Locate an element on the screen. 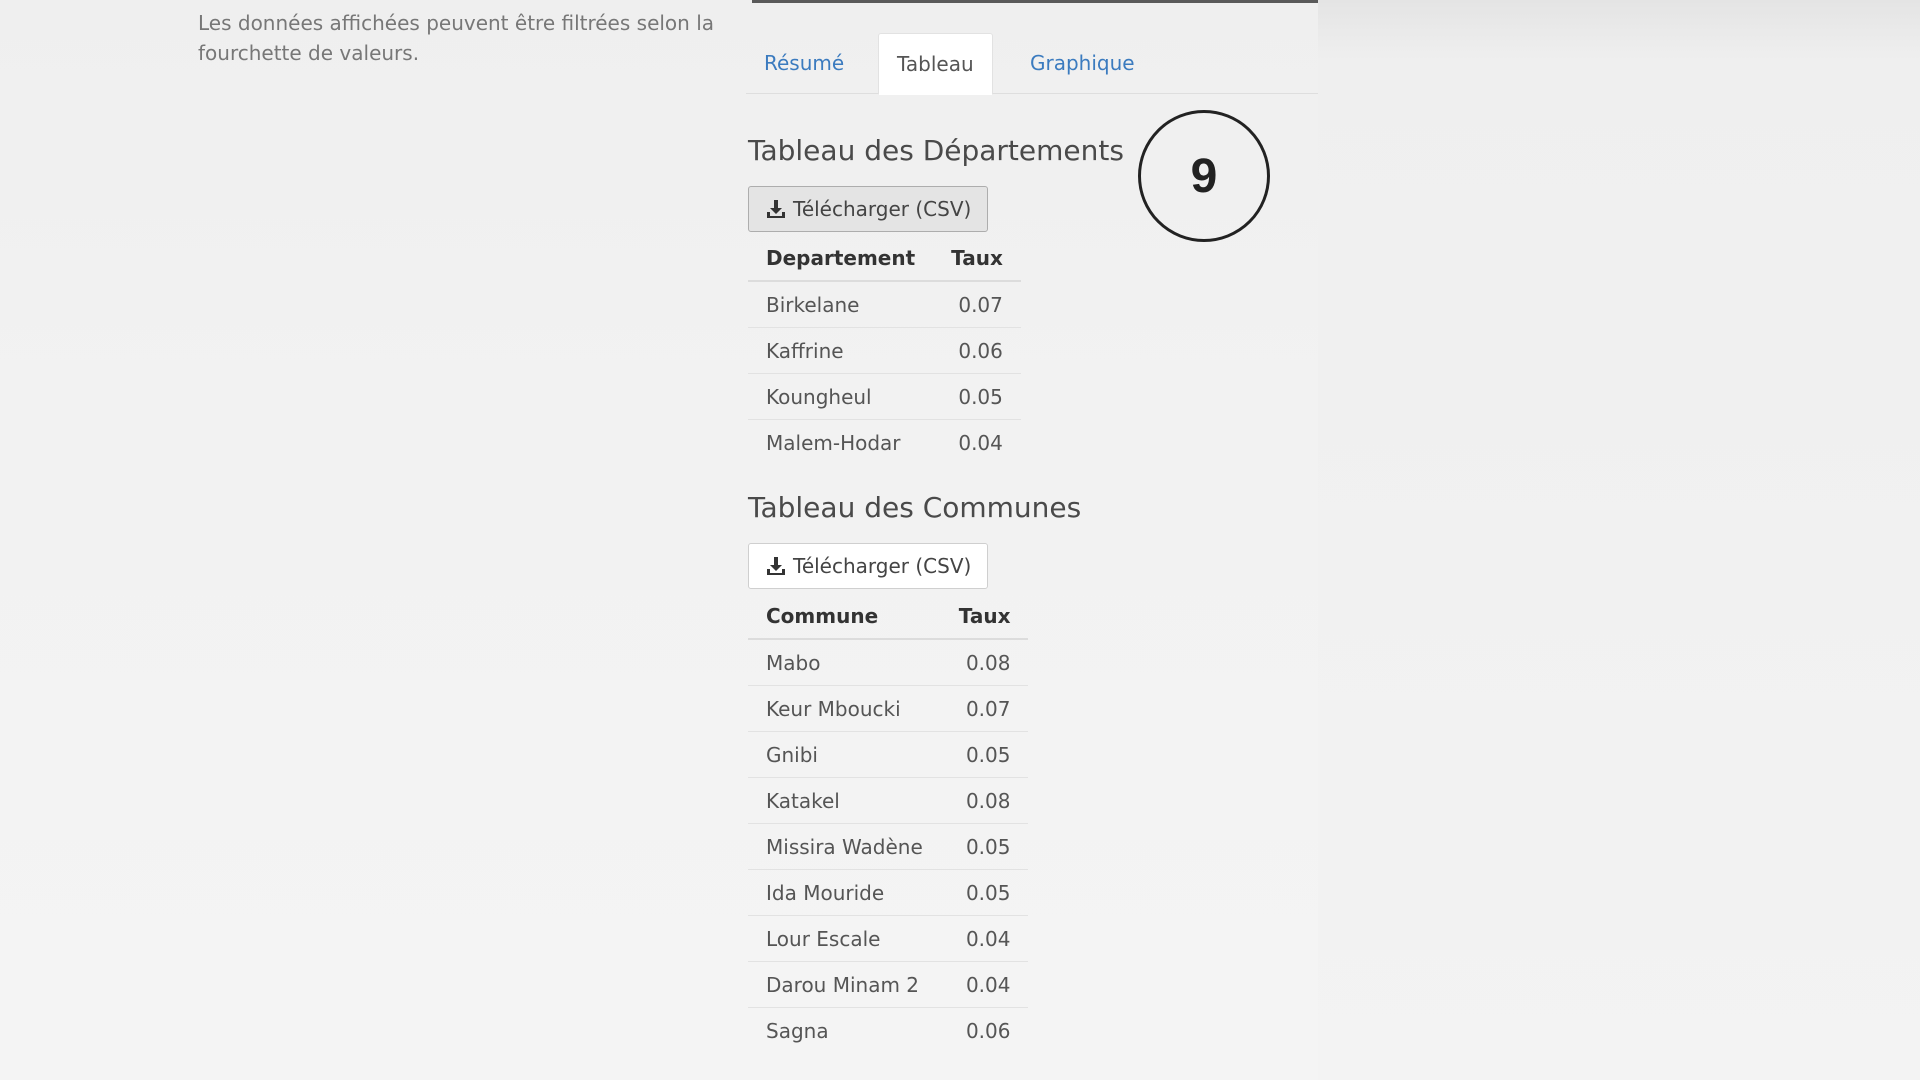  table-row: Kaffrine 0.06 is located at coordinates (884, 350).